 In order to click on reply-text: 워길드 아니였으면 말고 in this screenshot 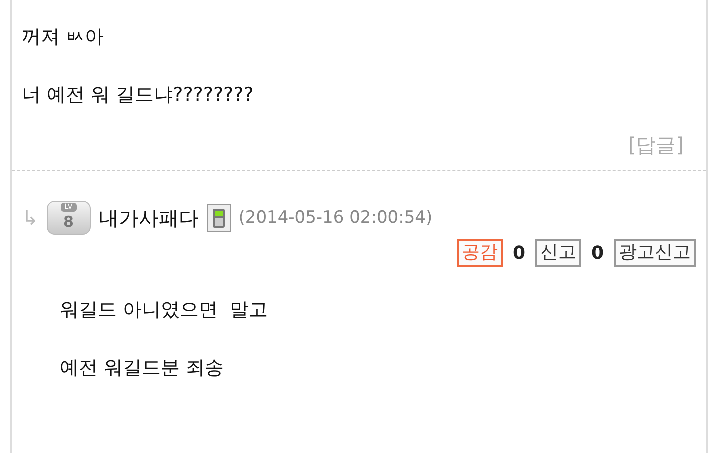, I will do `click(165, 310)`.